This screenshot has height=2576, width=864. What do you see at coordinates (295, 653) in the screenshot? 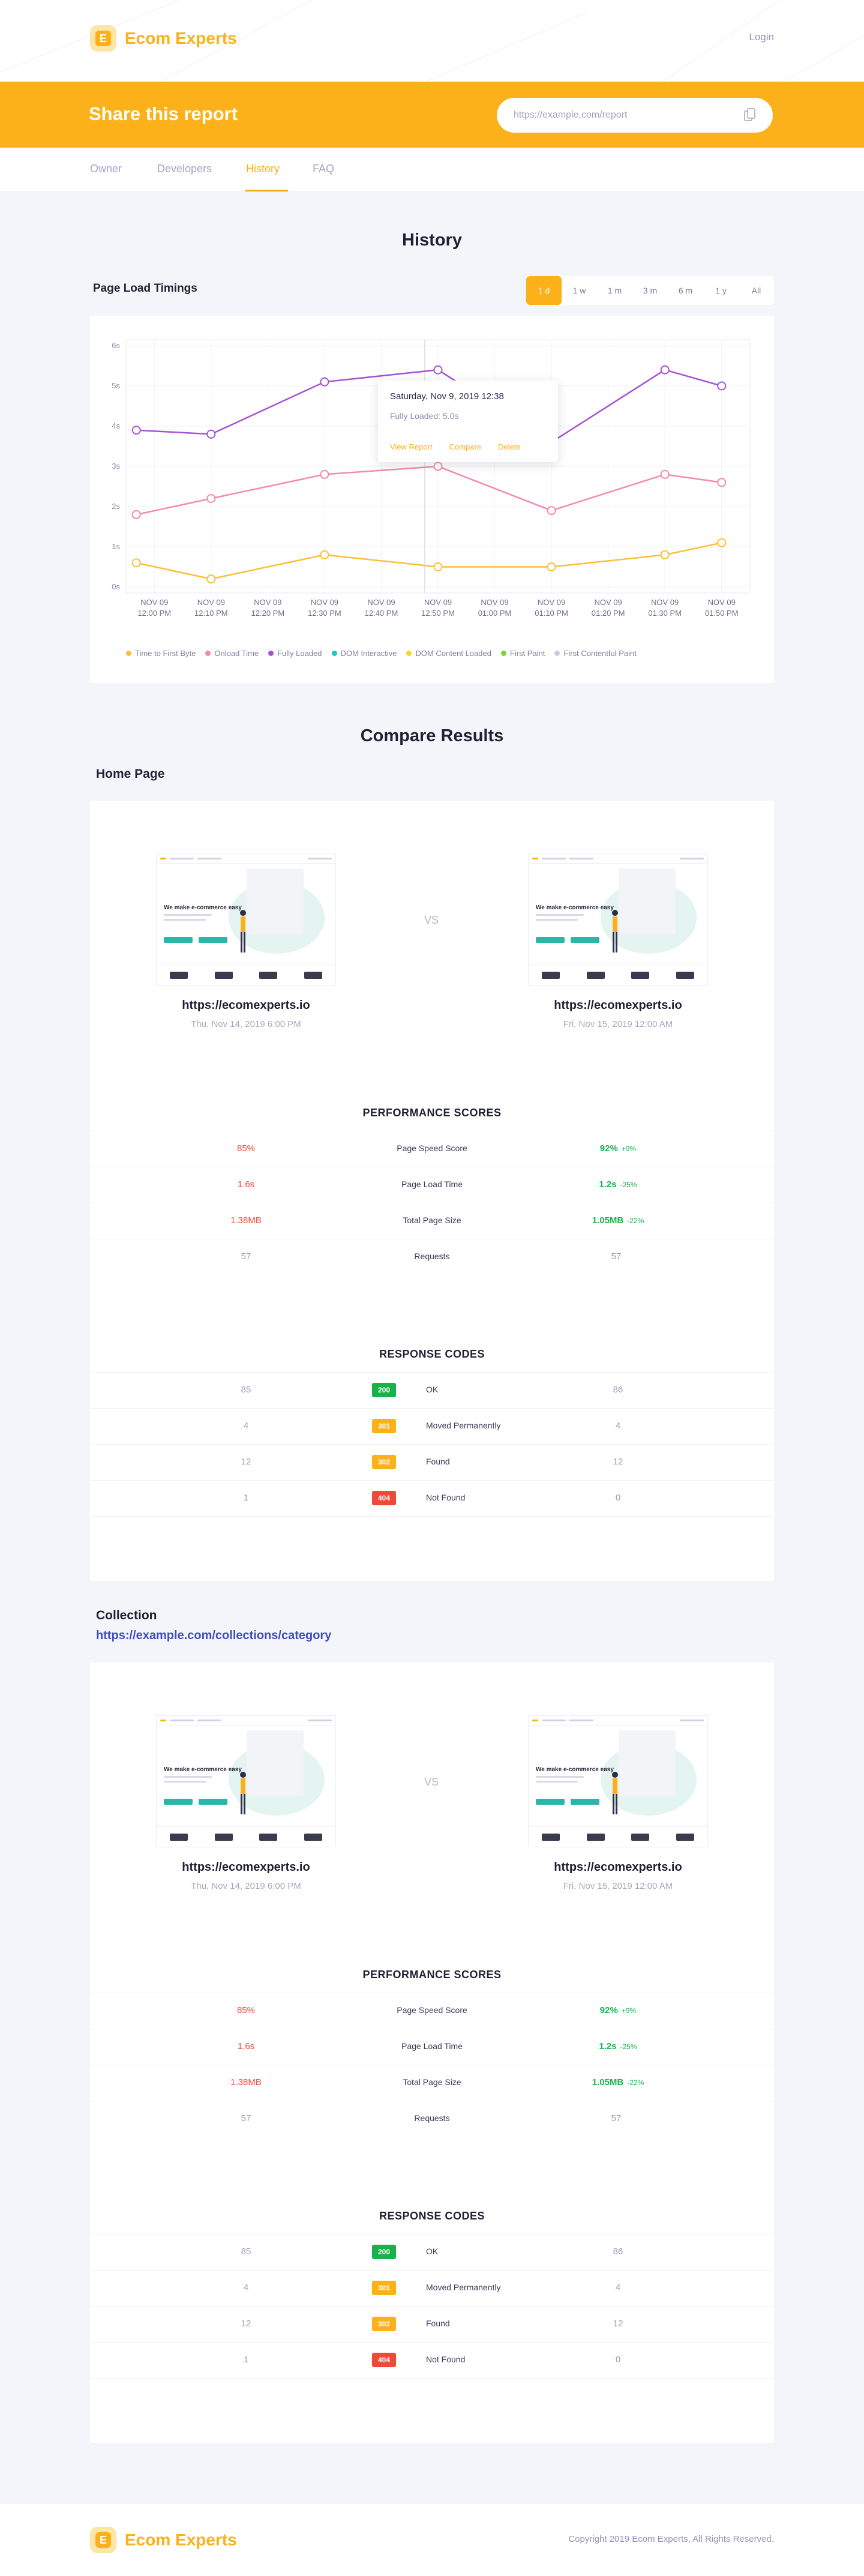
I see `legend-item: Fully Loaded` at bounding box center [295, 653].